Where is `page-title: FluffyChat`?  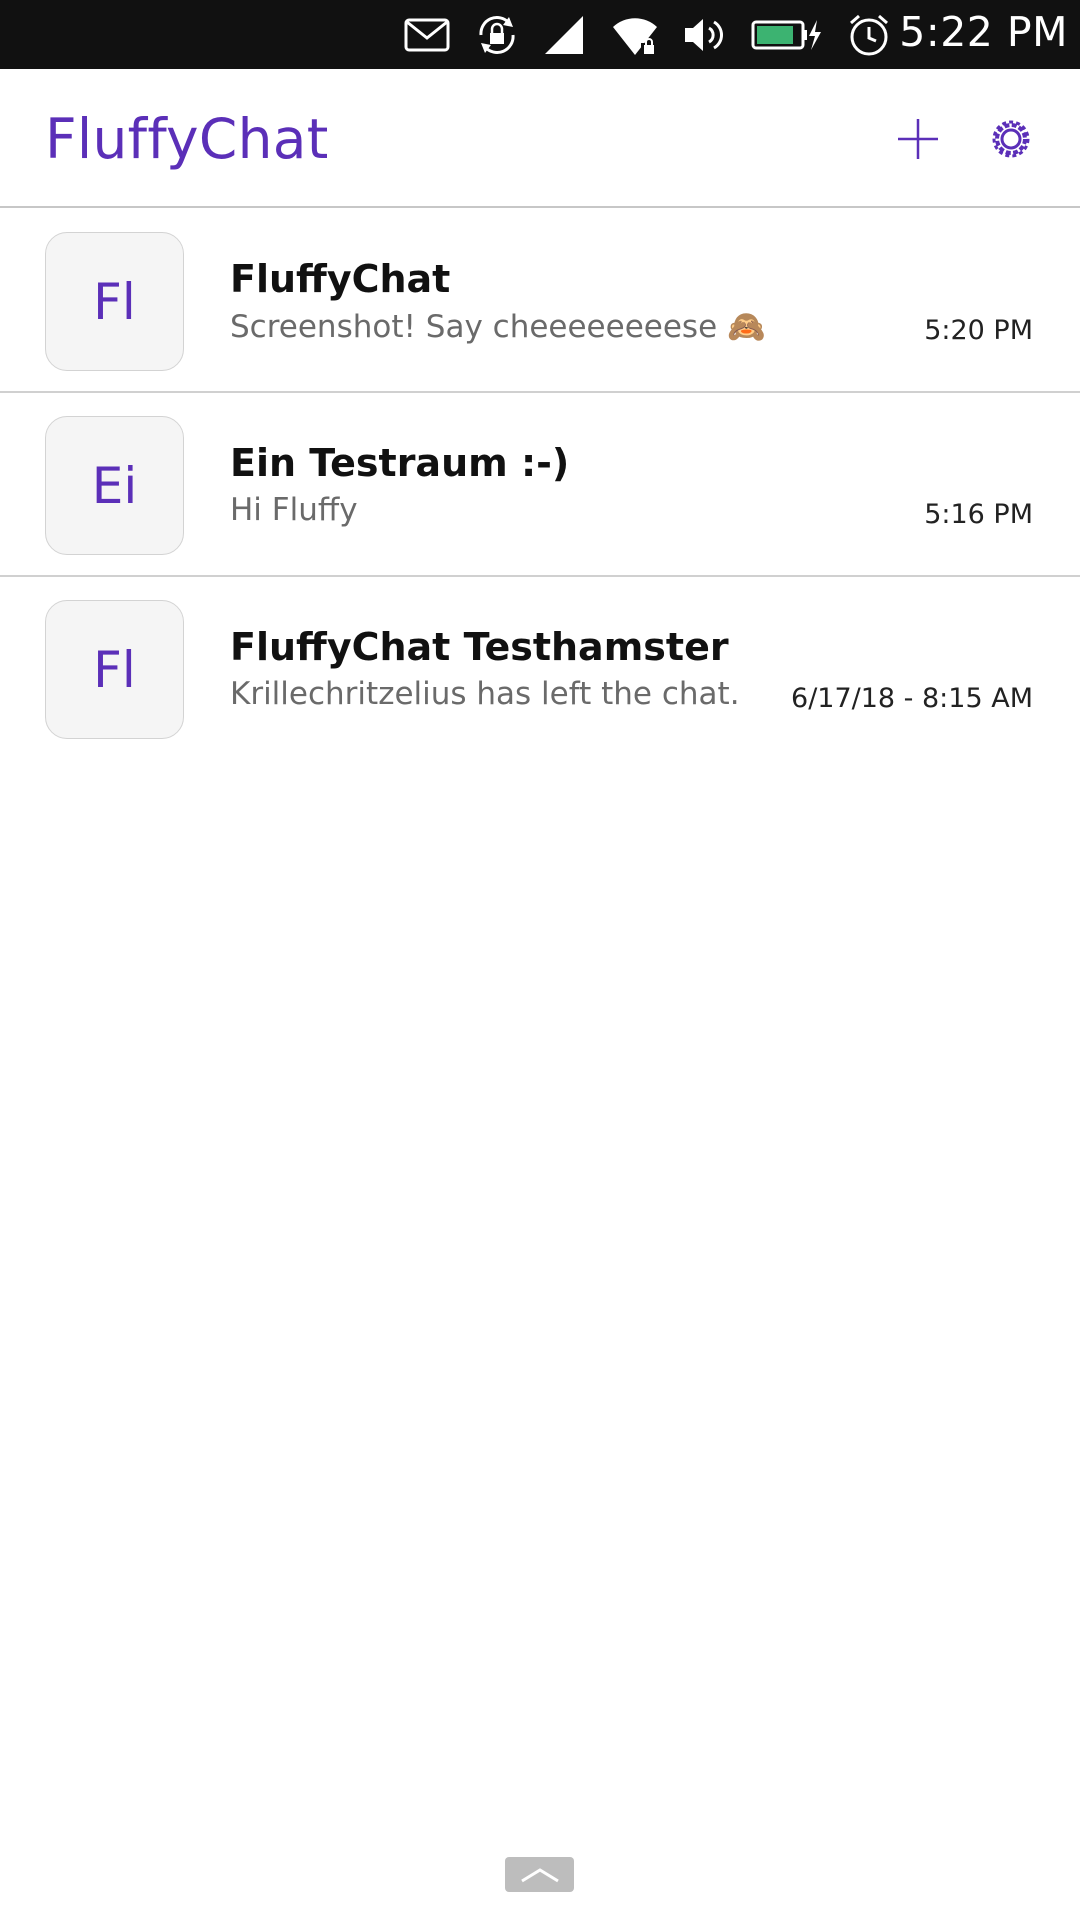 page-title: FluffyChat is located at coordinates (187, 139).